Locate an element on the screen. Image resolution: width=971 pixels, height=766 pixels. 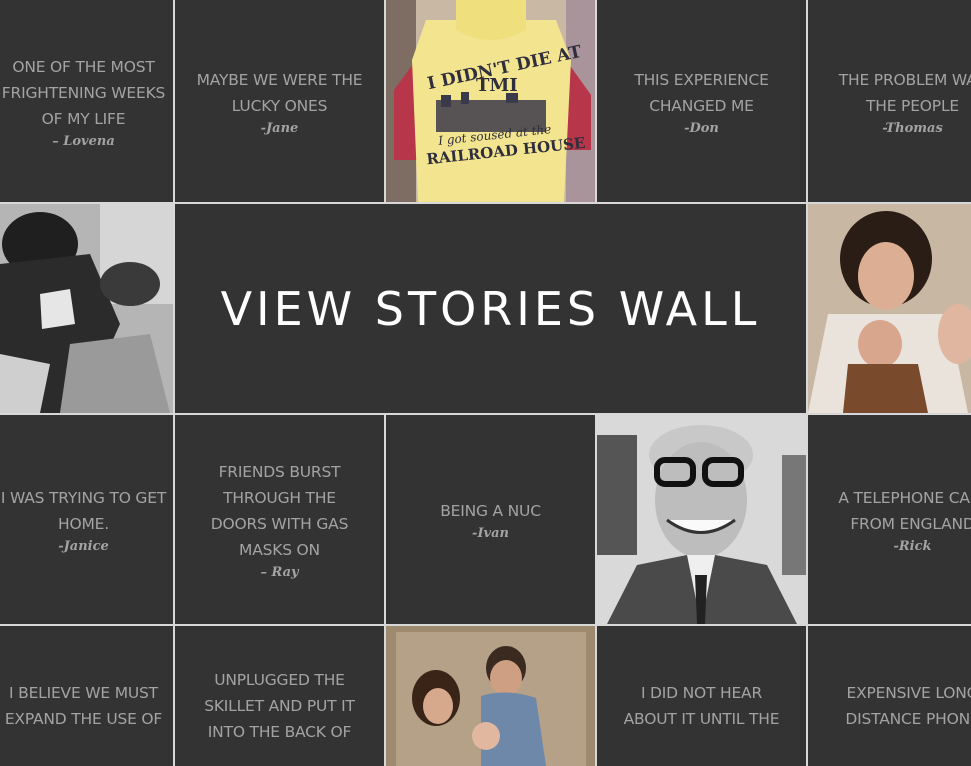
story-quote: BEING A NUC is located at coordinates (490, 511).